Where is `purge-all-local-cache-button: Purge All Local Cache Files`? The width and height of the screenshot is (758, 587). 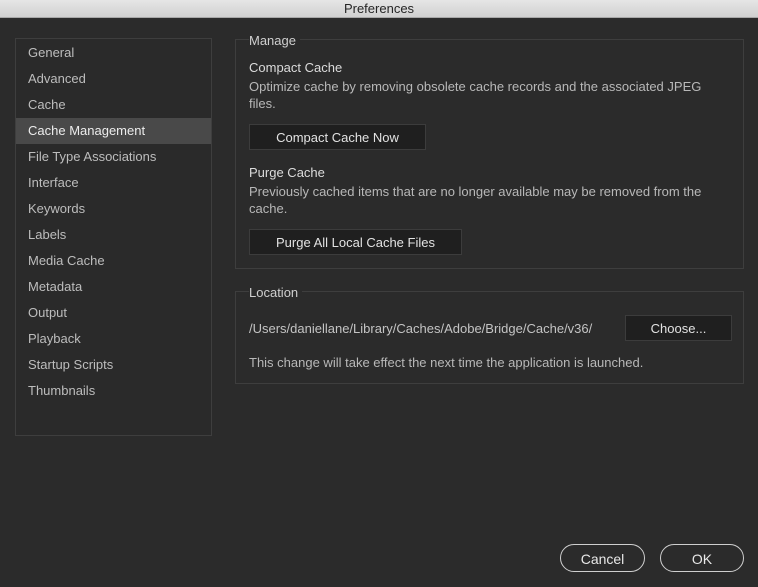
purge-all-local-cache-button: Purge All Local Cache Files is located at coordinates (355, 242).